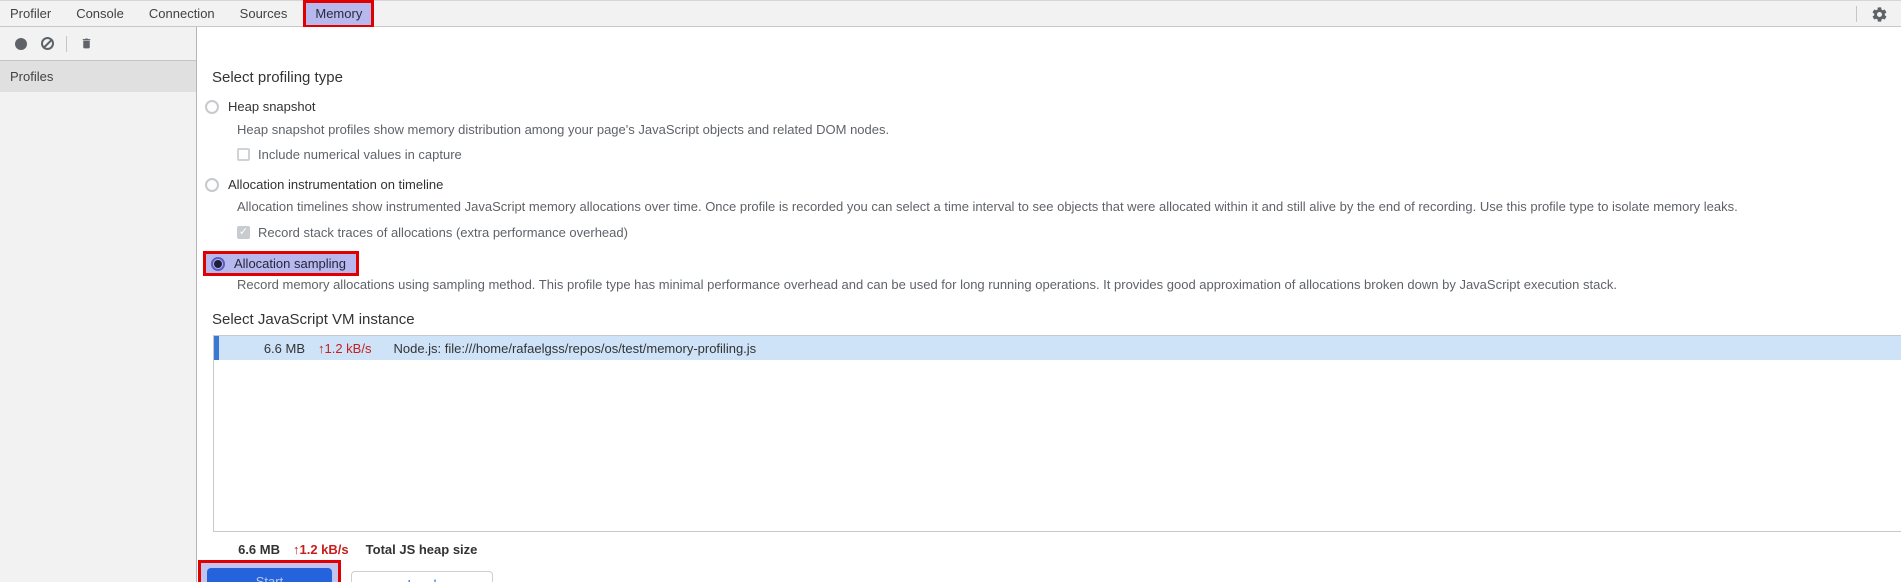  What do you see at coordinates (98, 304) in the screenshot?
I see `profiles-sidebar: Profiles` at bounding box center [98, 304].